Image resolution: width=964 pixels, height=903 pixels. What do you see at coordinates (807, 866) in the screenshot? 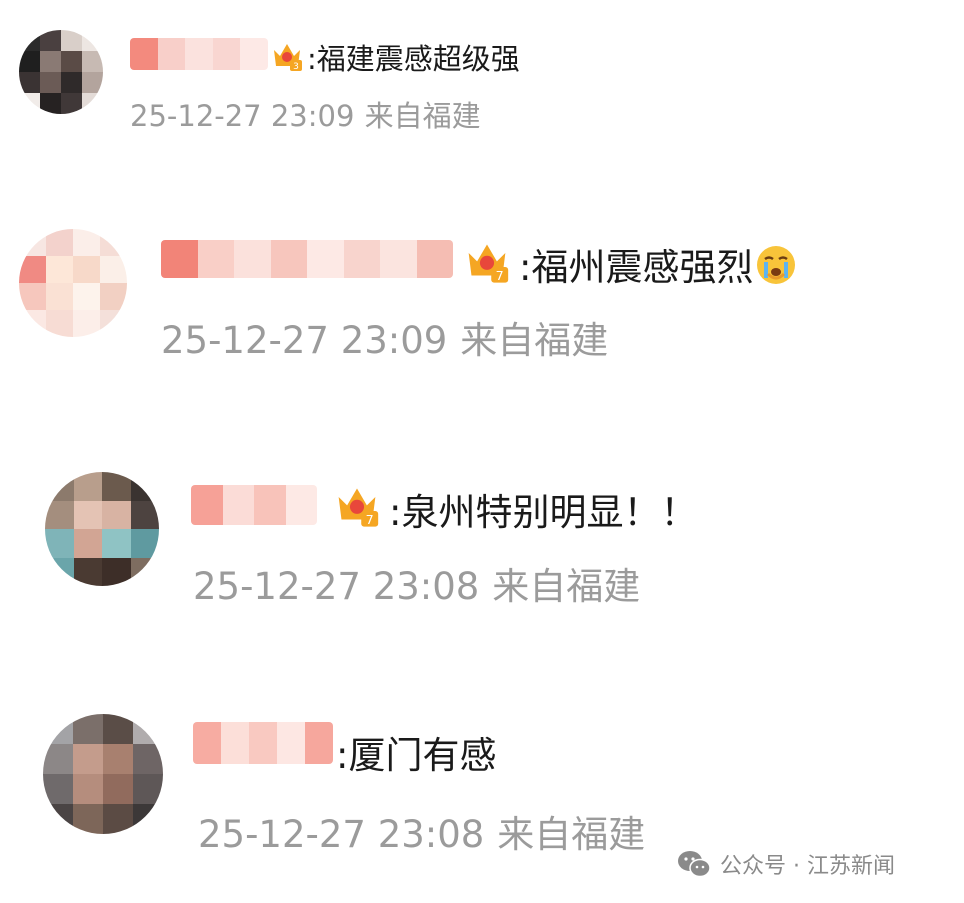
I see `watermark-text: 公众号 · 江苏新闻` at bounding box center [807, 866].